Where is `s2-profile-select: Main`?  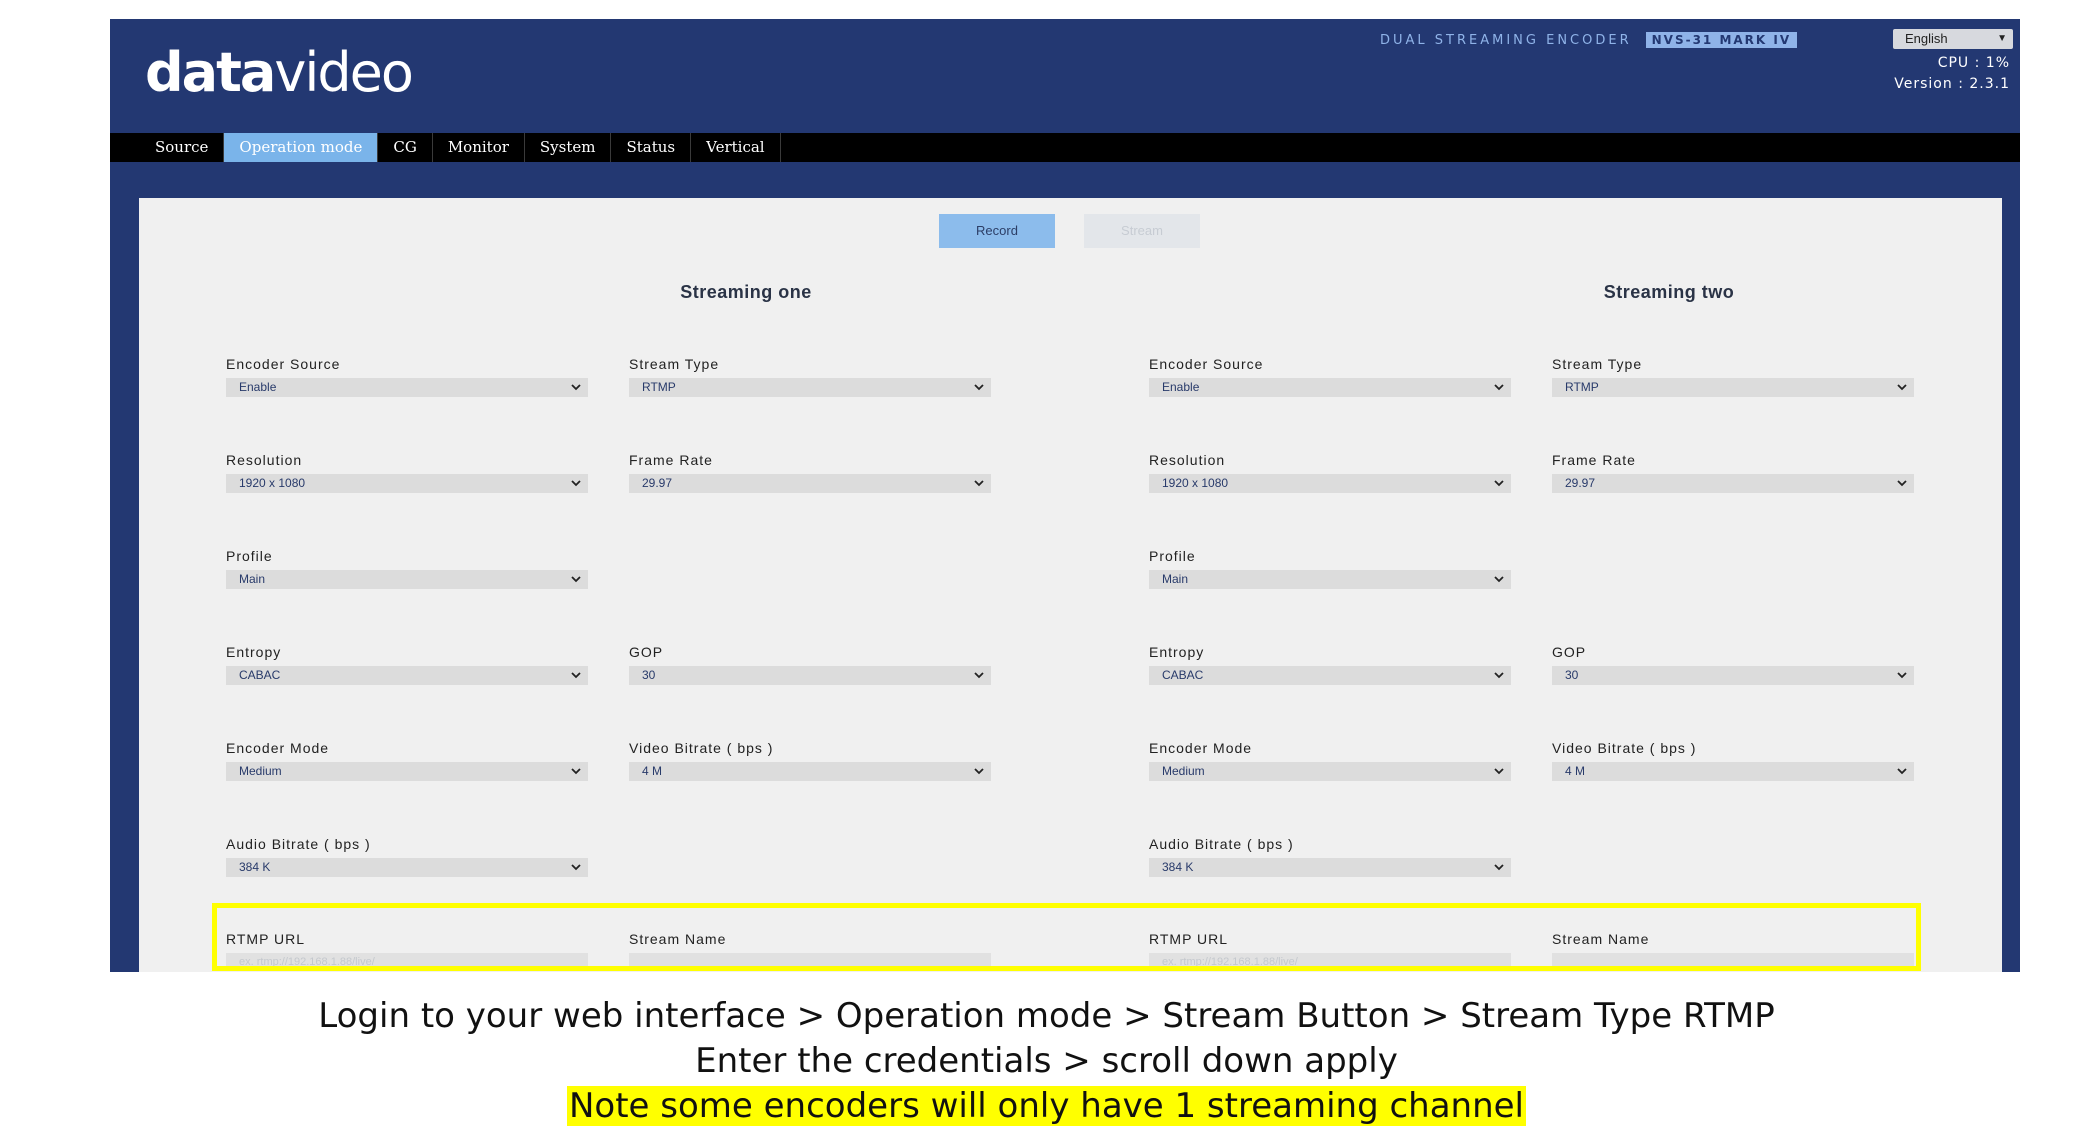
s2-profile-select: Main is located at coordinates (1330, 579).